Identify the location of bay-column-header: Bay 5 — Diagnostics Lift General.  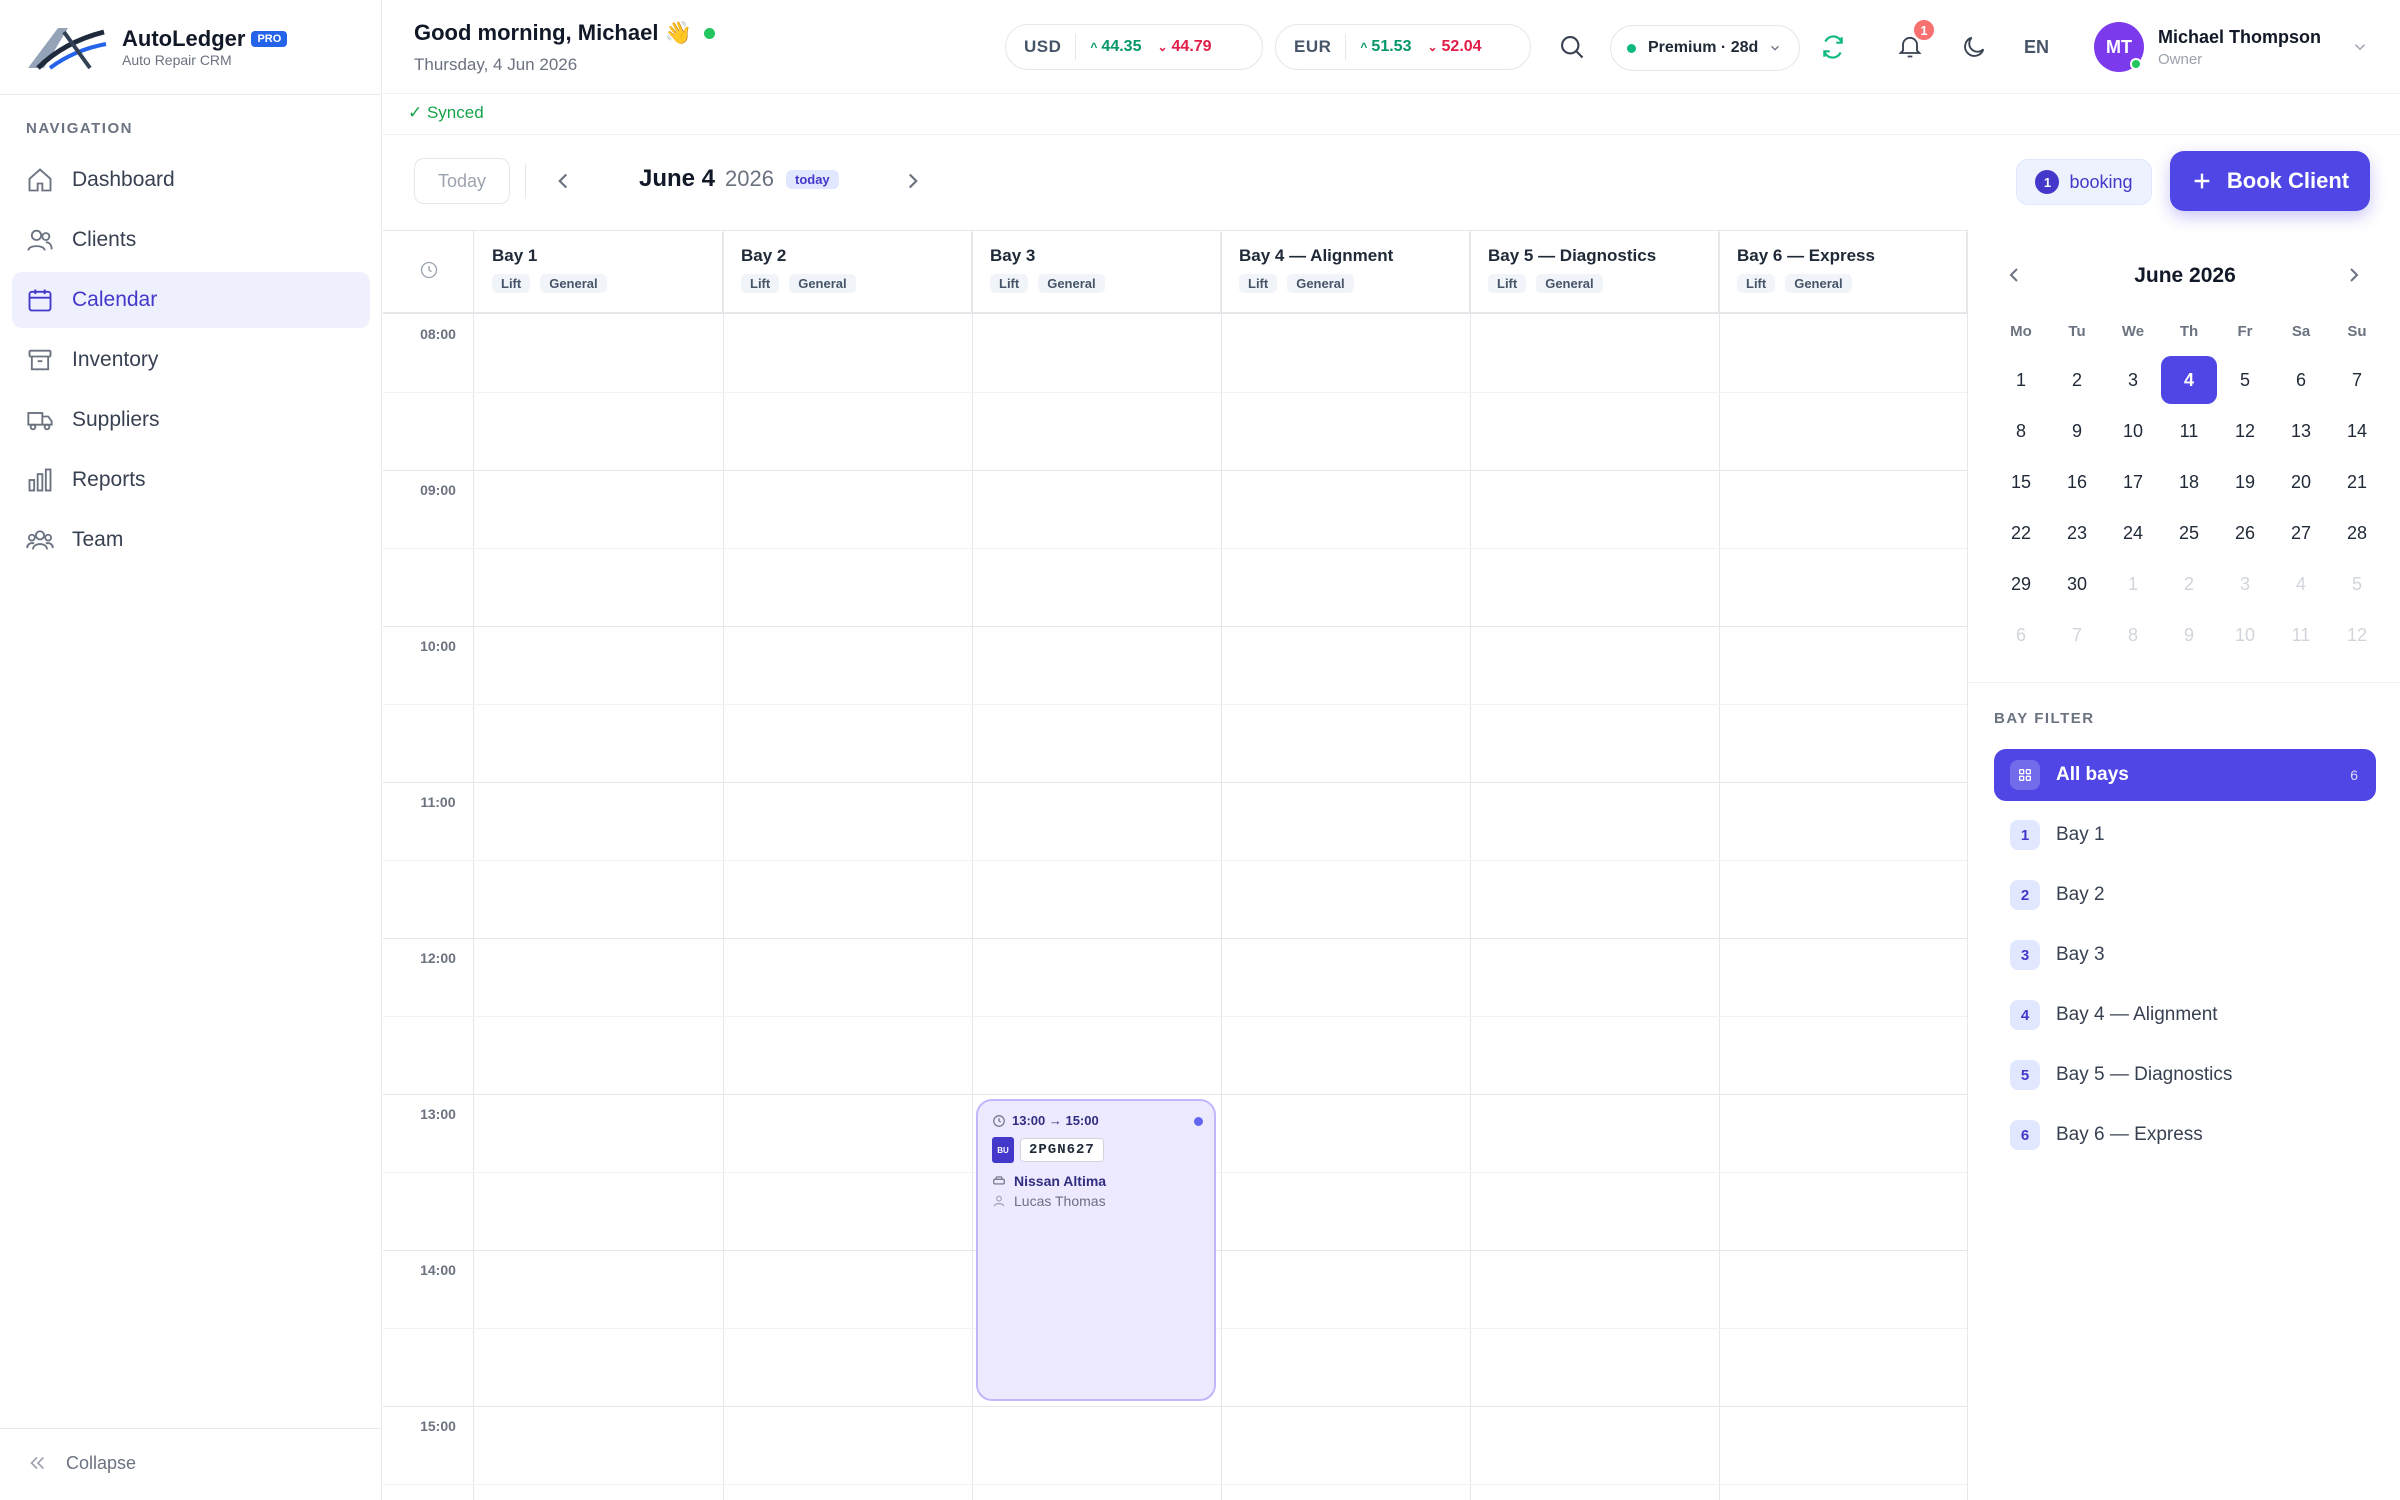
(1594, 272).